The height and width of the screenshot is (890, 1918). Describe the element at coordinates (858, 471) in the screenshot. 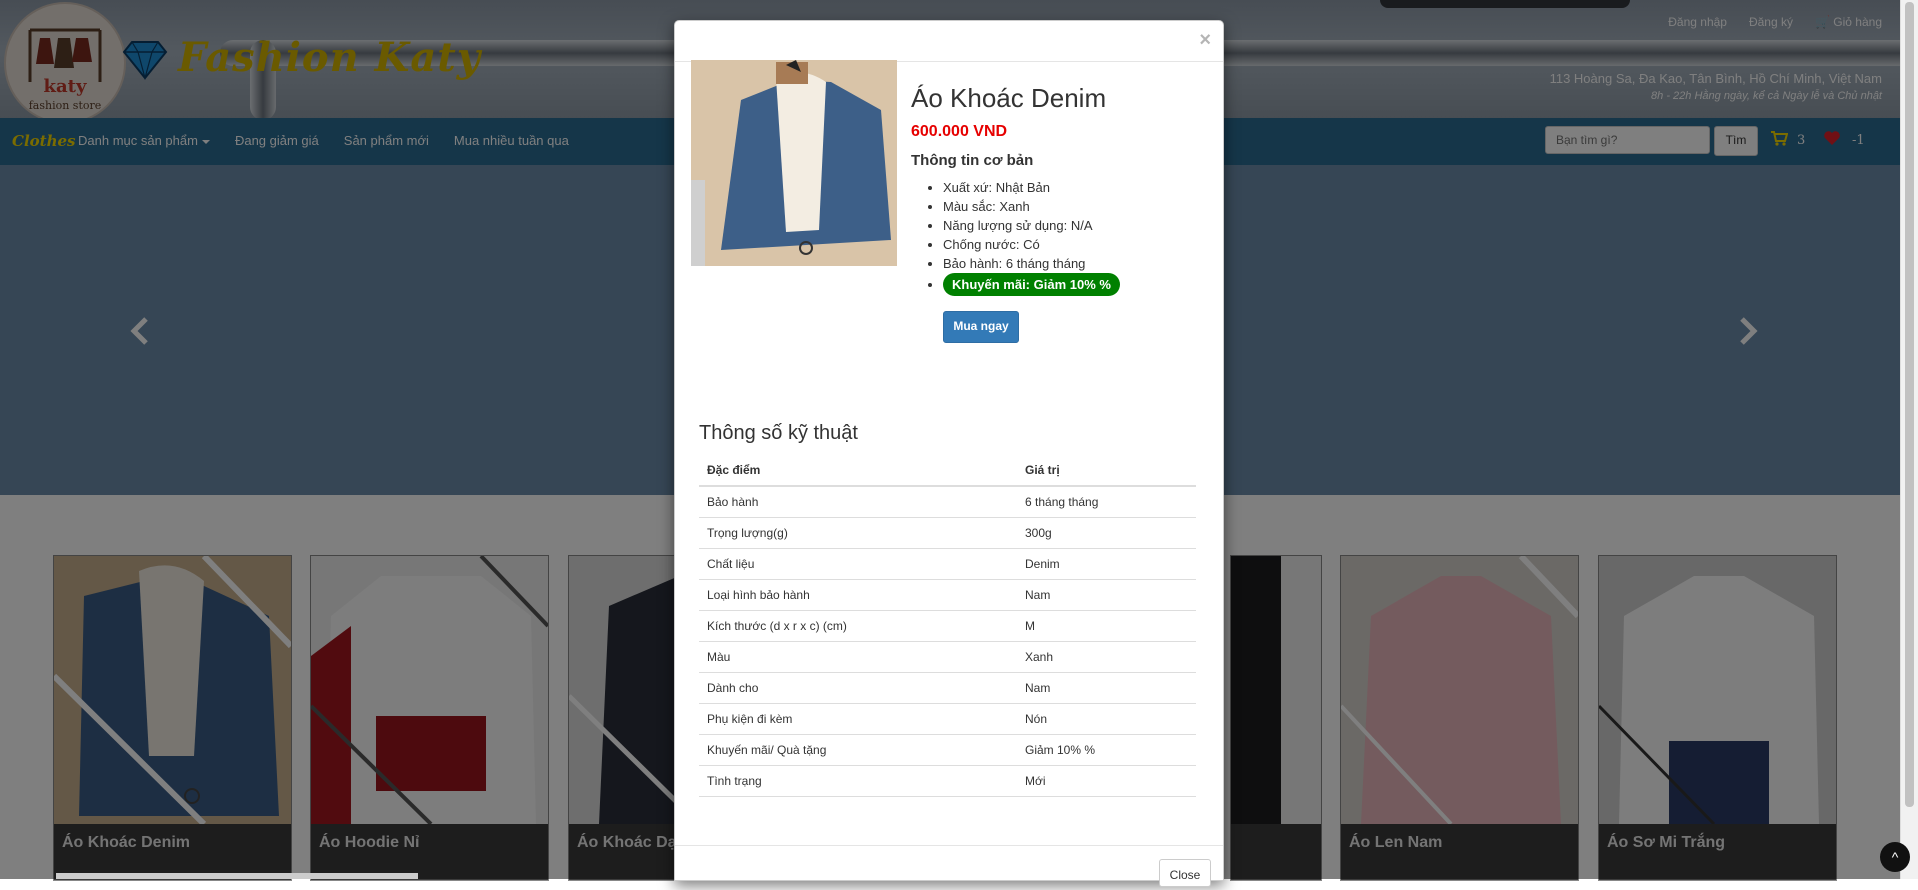

I see `spec-header-feature: Đặc điểm` at that location.